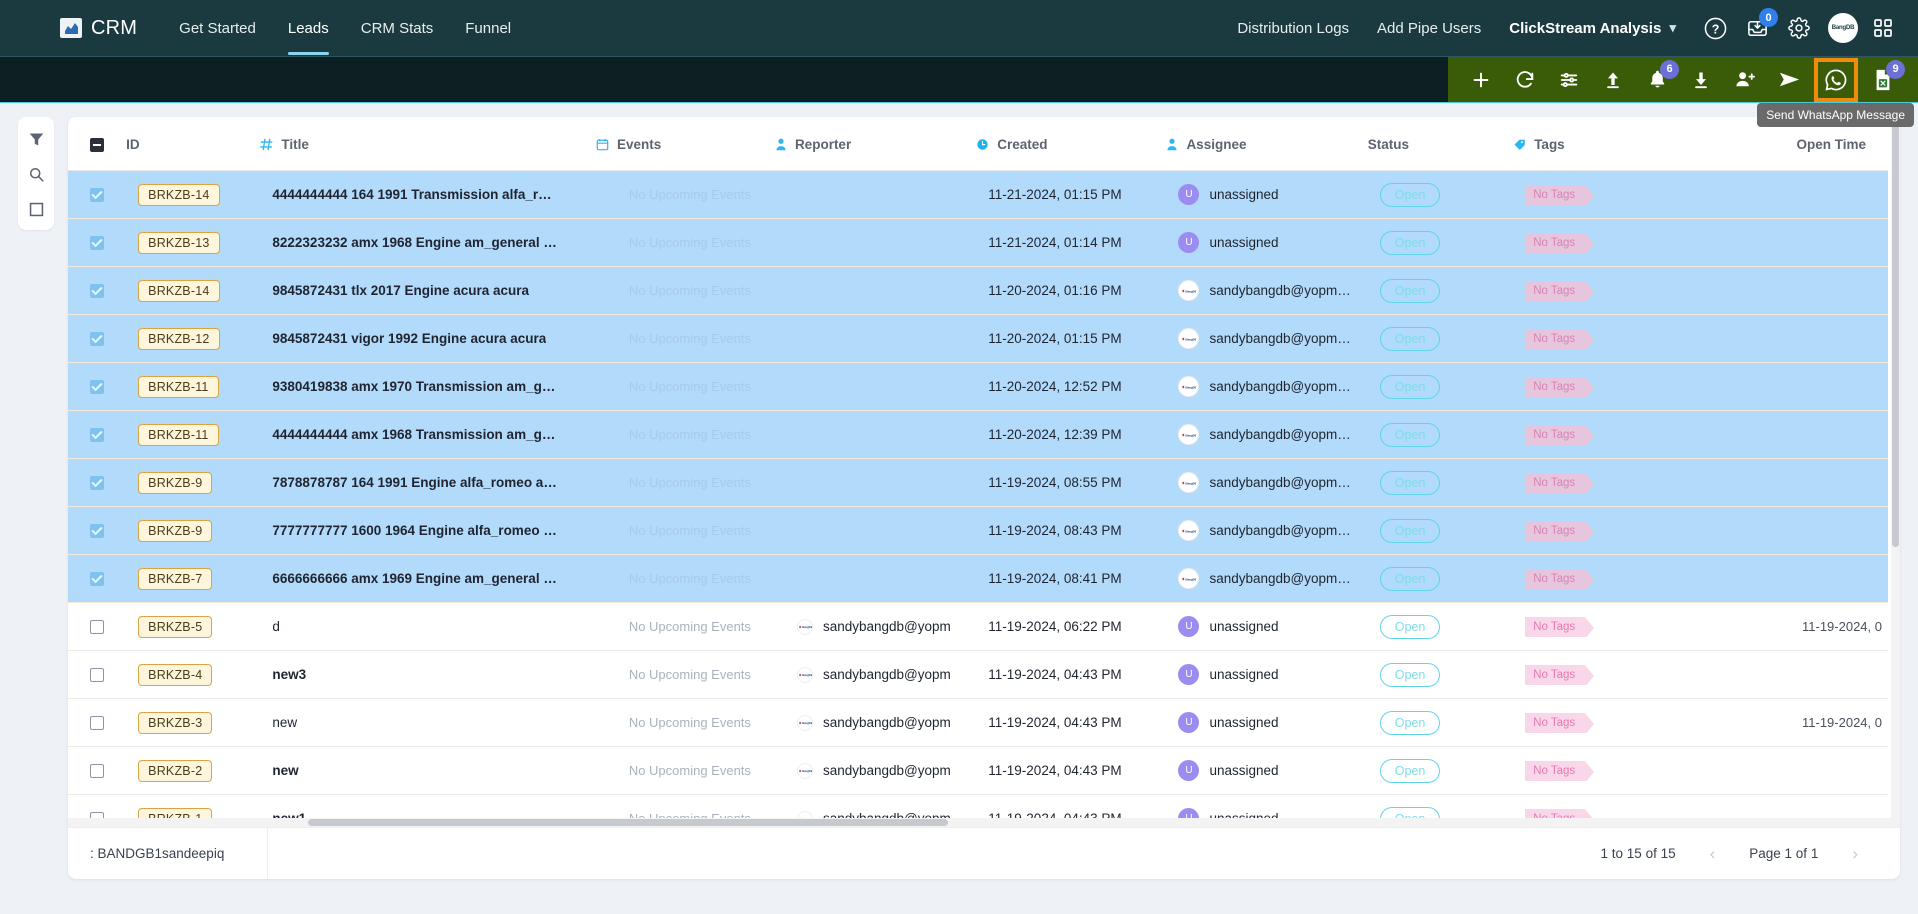  What do you see at coordinates (193, 530) in the screenshot?
I see `cell-id: BRKZB-9` at bounding box center [193, 530].